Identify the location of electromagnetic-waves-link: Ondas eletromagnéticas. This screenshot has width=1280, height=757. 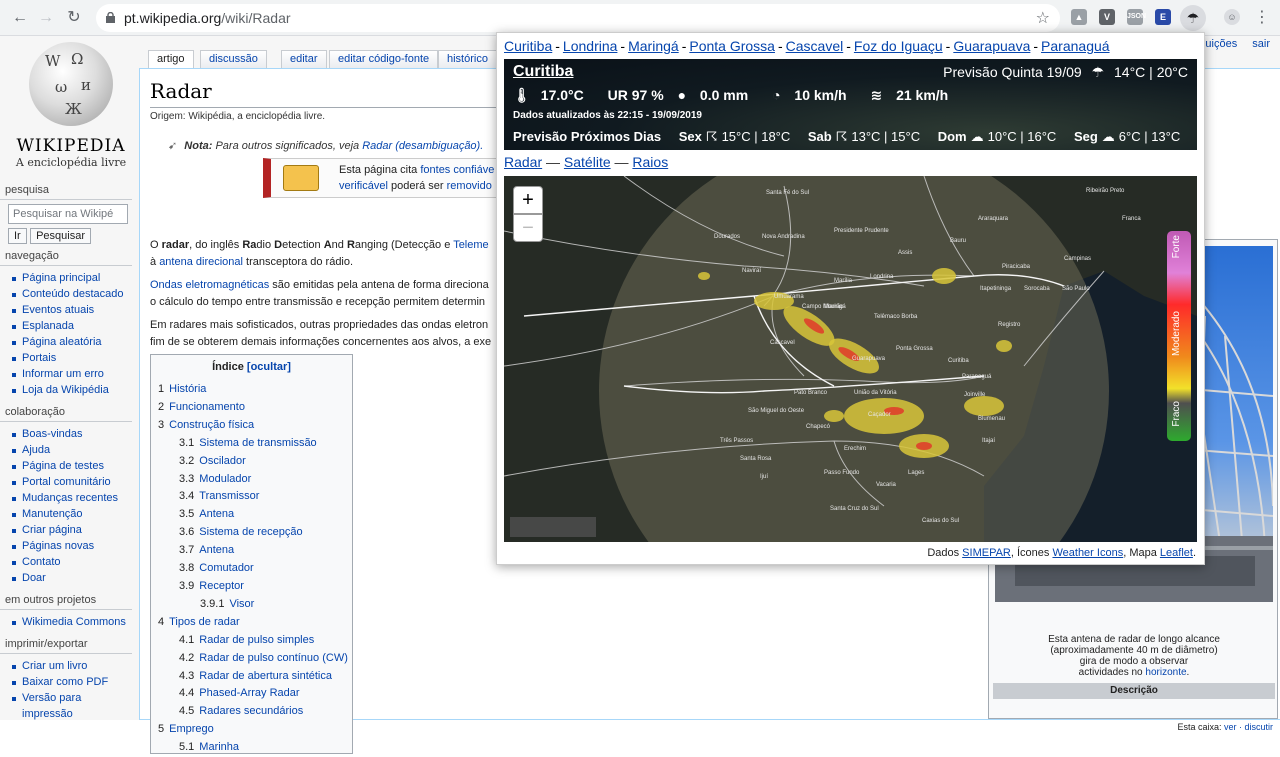
(209, 285).